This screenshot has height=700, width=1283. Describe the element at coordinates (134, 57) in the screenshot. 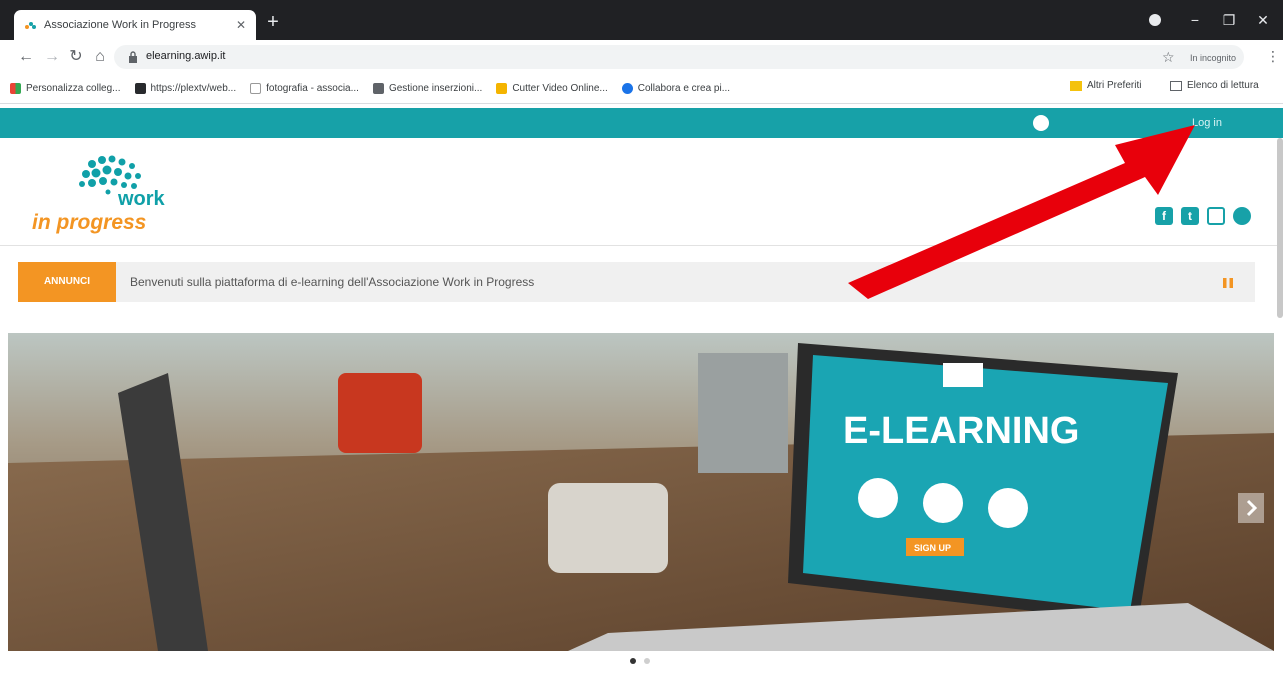

I see `lock-icon` at that location.